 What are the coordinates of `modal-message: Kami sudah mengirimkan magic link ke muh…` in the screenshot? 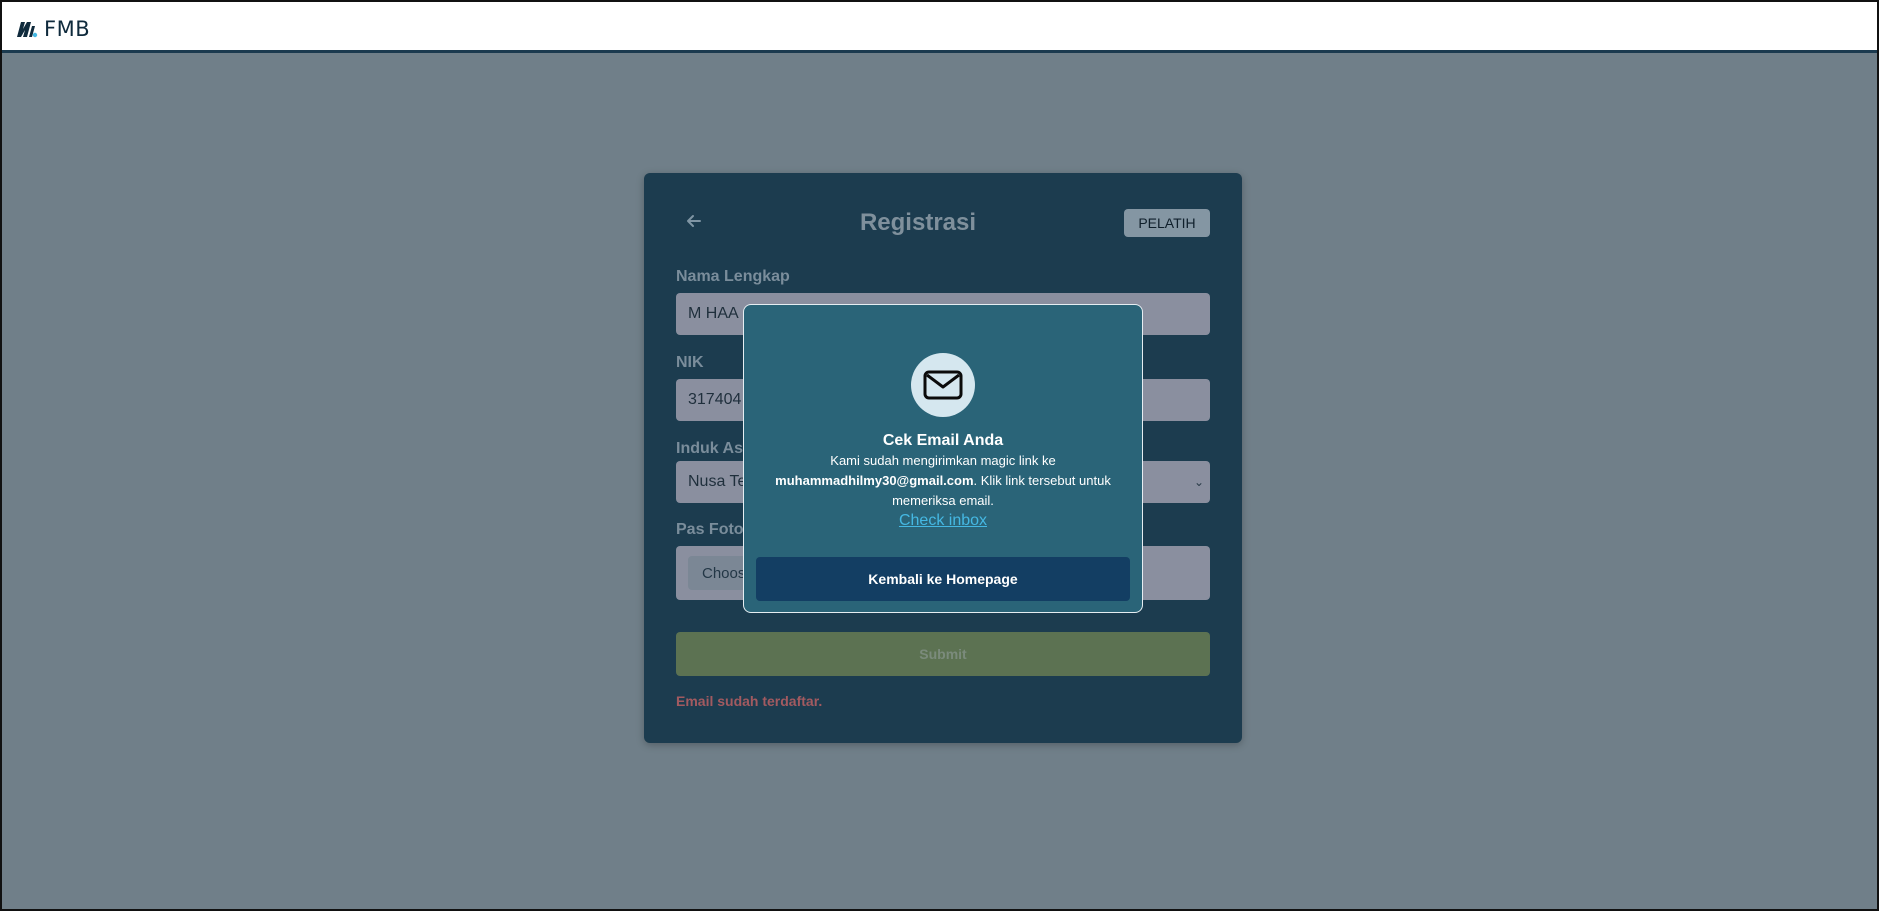 It's located at (943, 481).